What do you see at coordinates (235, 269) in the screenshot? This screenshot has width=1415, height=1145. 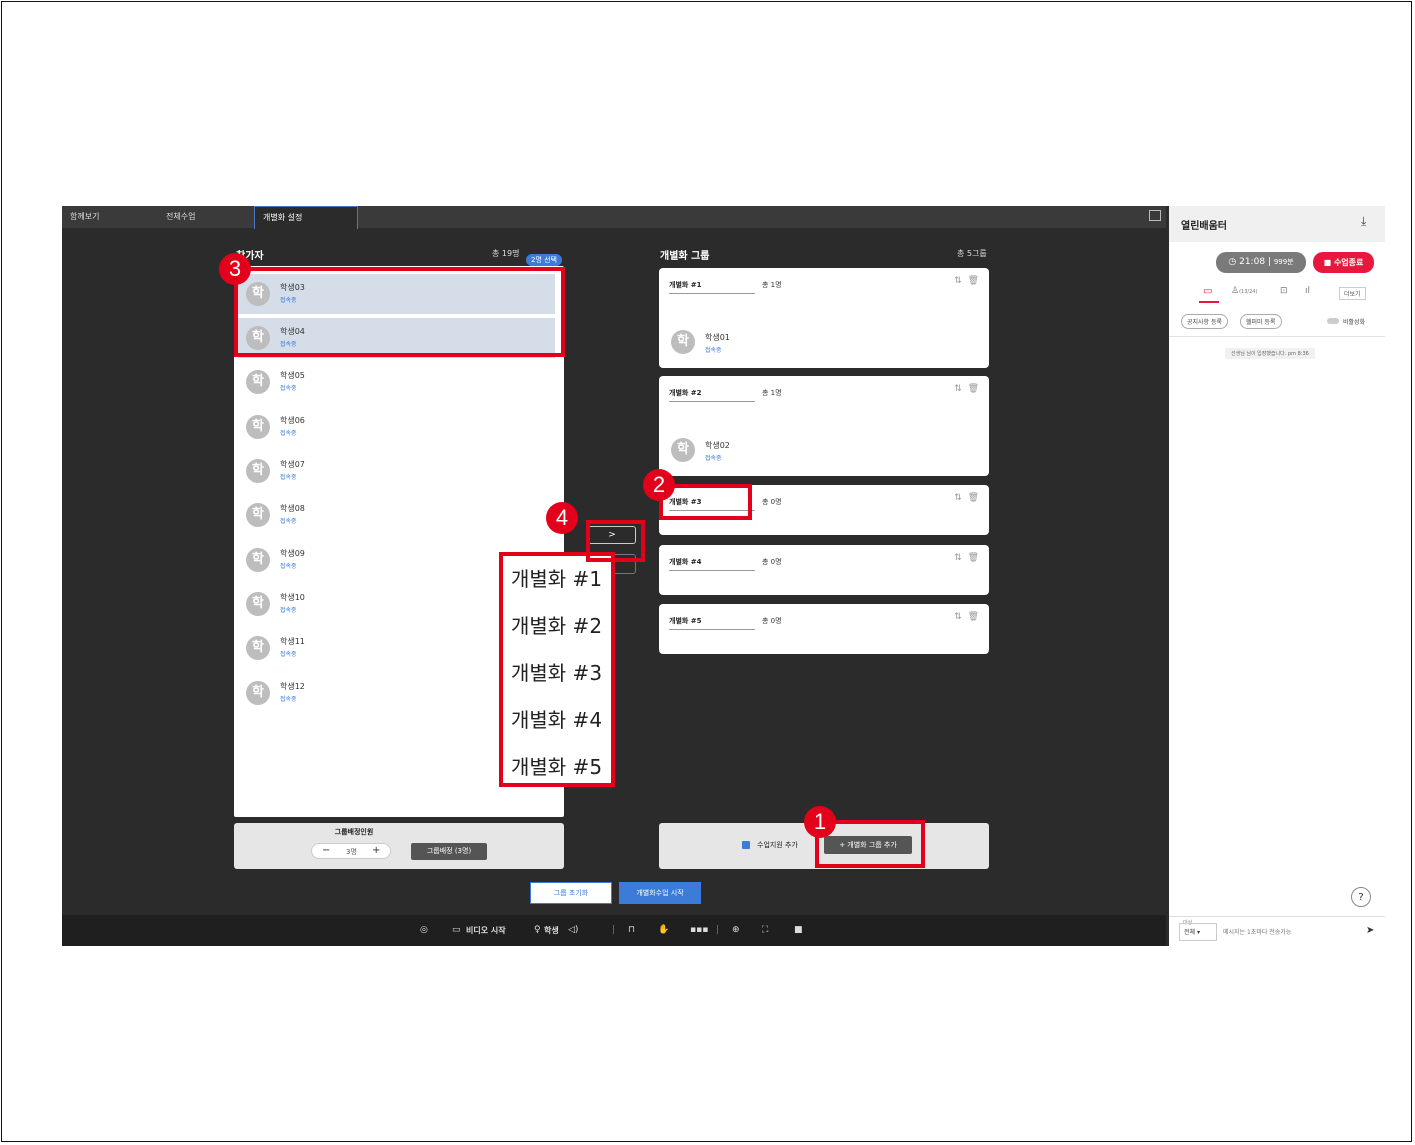 I see `callout-badge-3: 3` at bounding box center [235, 269].